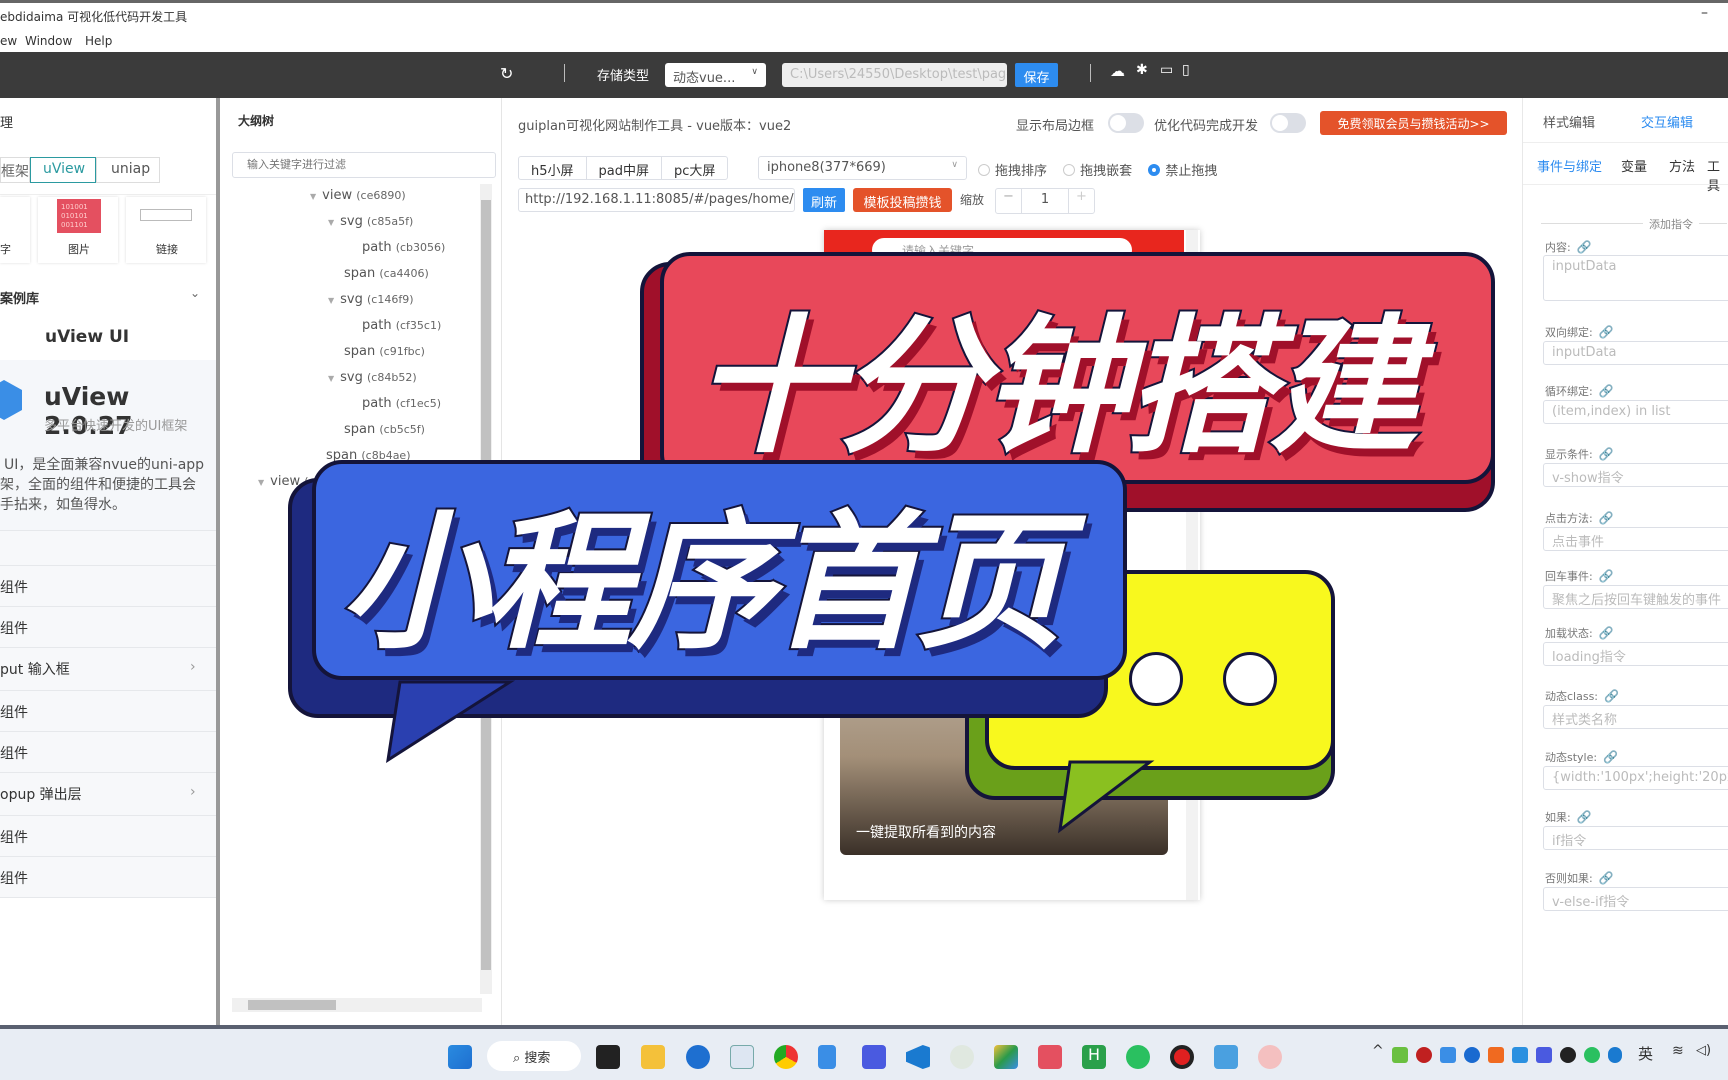 The height and width of the screenshot is (1080, 1728). Describe the element at coordinates (1678, 1051) in the screenshot. I see `wifi-icon: ≋` at that location.